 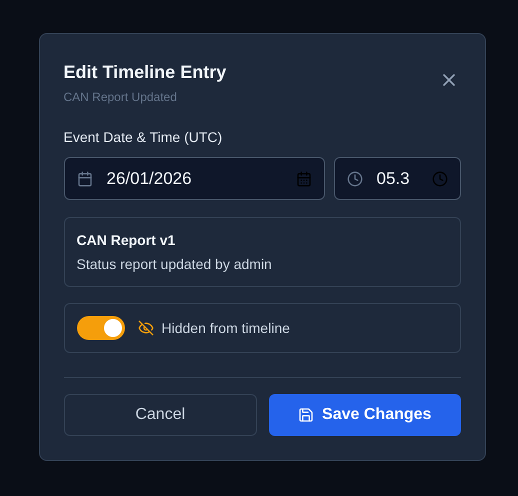 What do you see at coordinates (354, 178) in the screenshot?
I see `clock-icon` at bounding box center [354, 178].